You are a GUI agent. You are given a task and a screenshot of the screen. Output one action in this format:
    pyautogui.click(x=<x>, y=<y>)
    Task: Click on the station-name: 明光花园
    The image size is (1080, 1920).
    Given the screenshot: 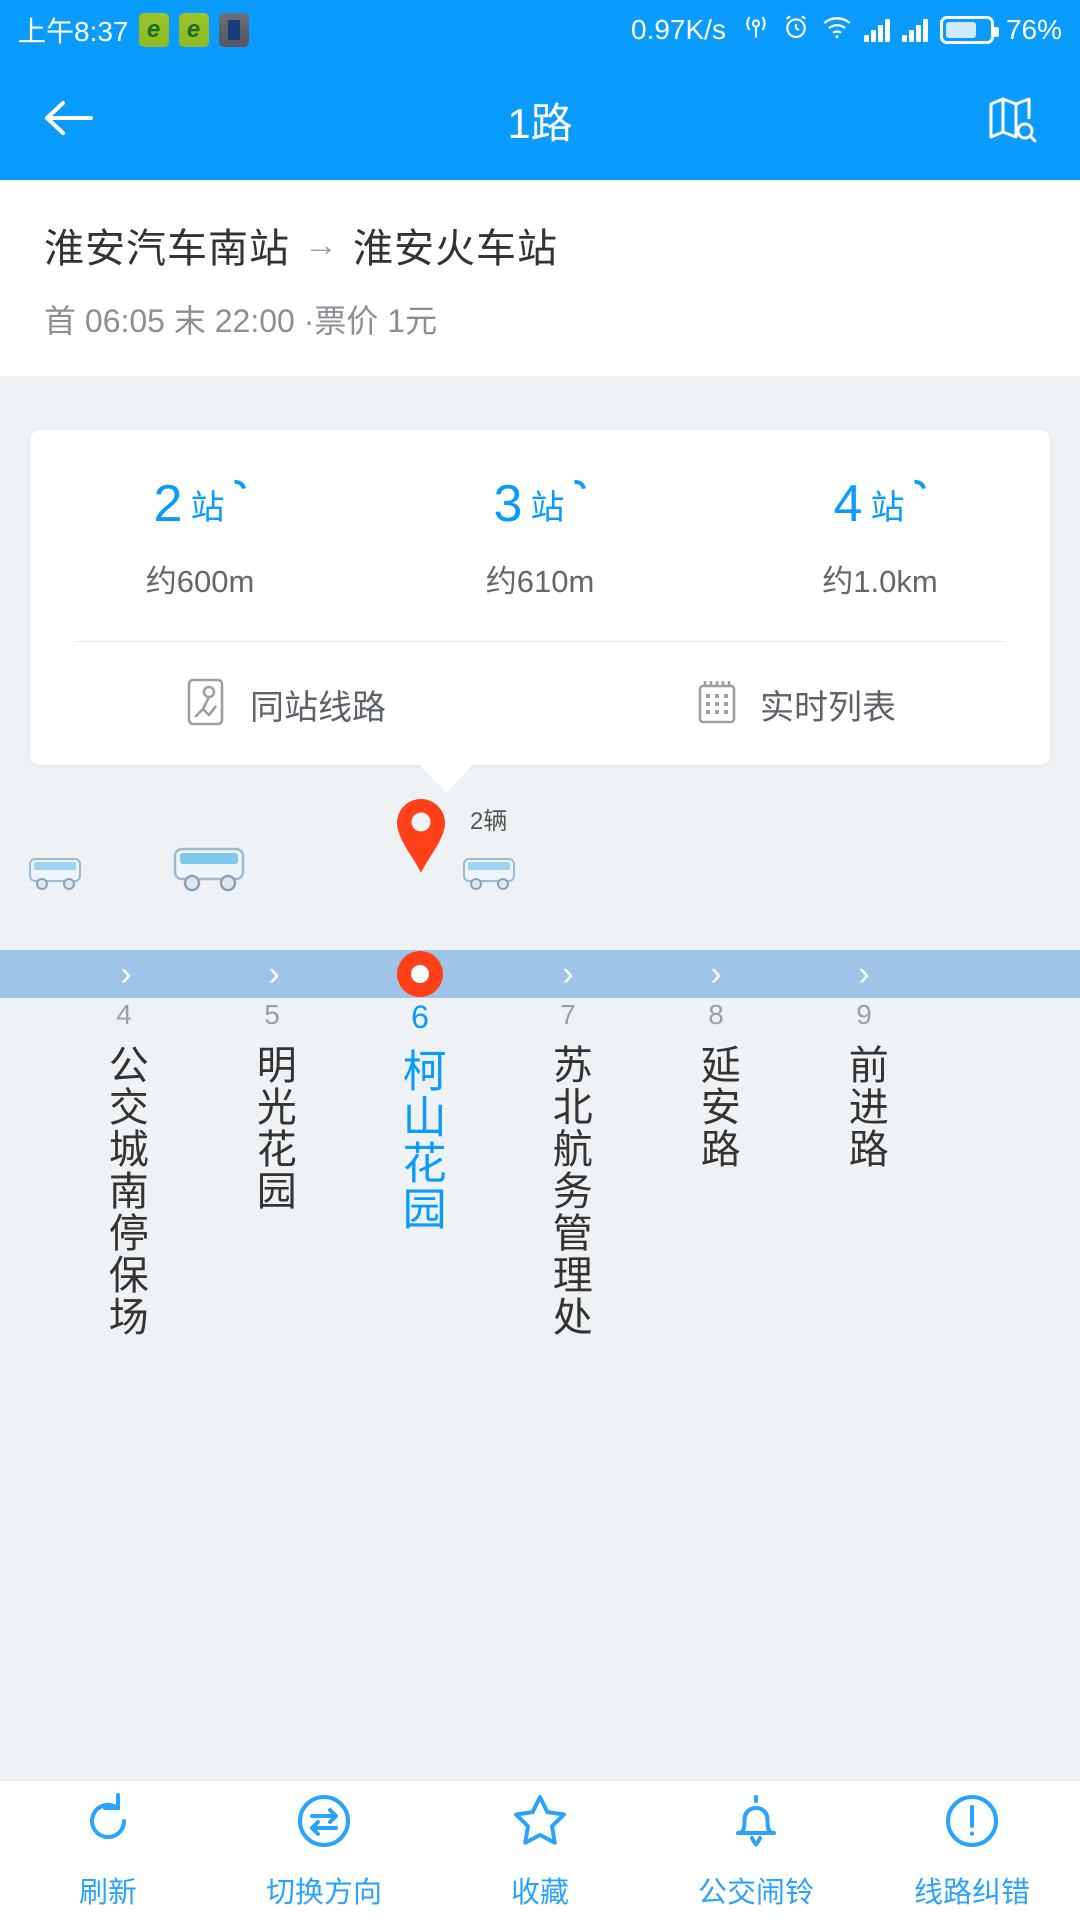 What is the action you would take?
    pyautogui.click(x=272, y=1127)
    